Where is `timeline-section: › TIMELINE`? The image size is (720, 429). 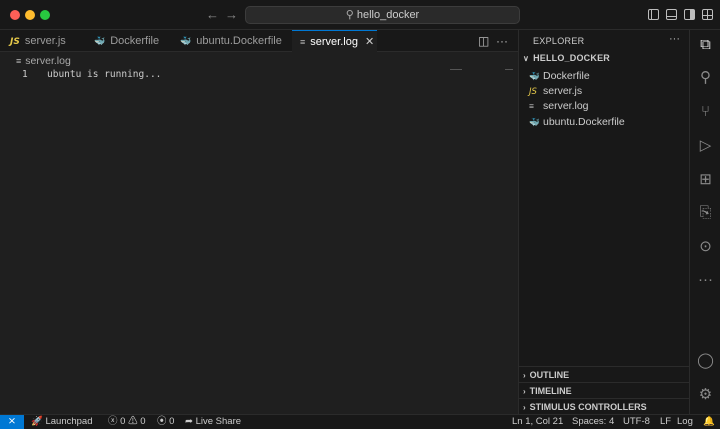
timeline-section: › TIMELINE is located at coordinates (604, 390).